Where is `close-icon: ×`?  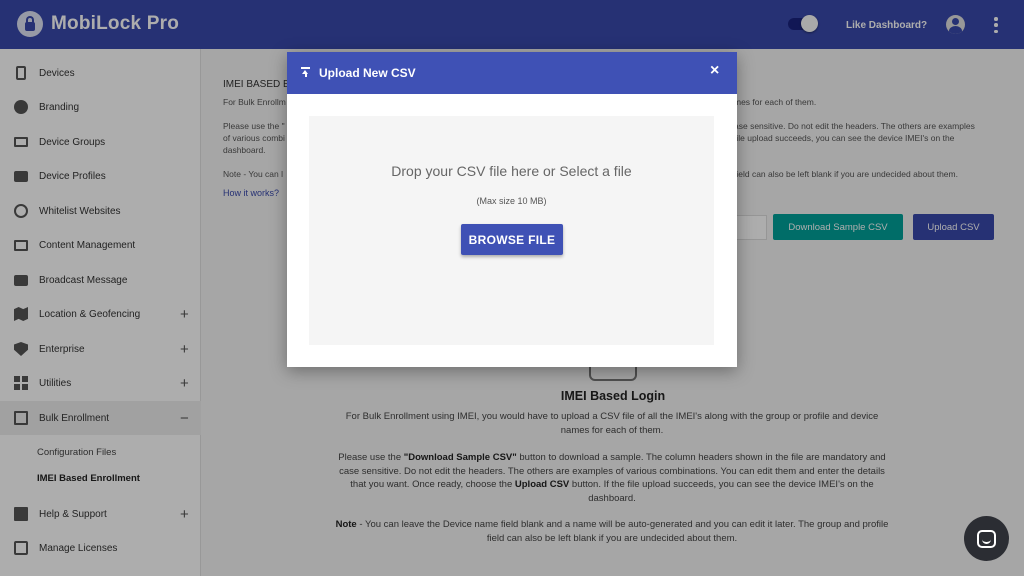 close-icon: × is located at coordinates (714, 71).